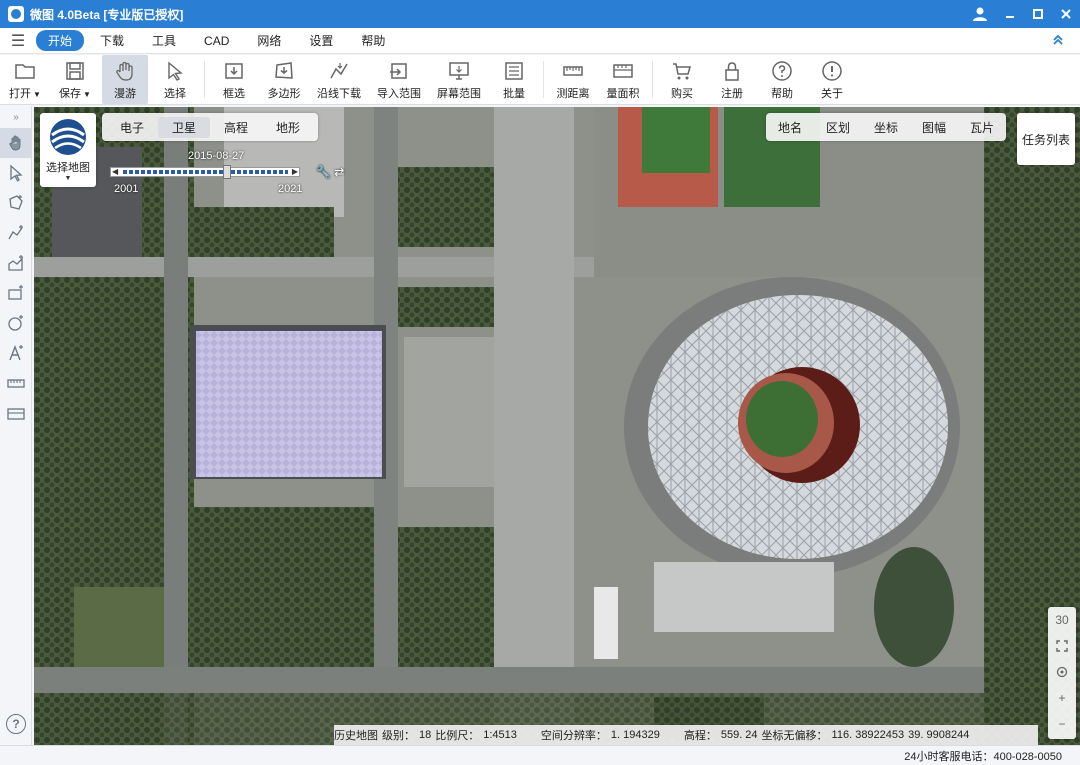  I want to click on locate-icon, so click(1062, 672).